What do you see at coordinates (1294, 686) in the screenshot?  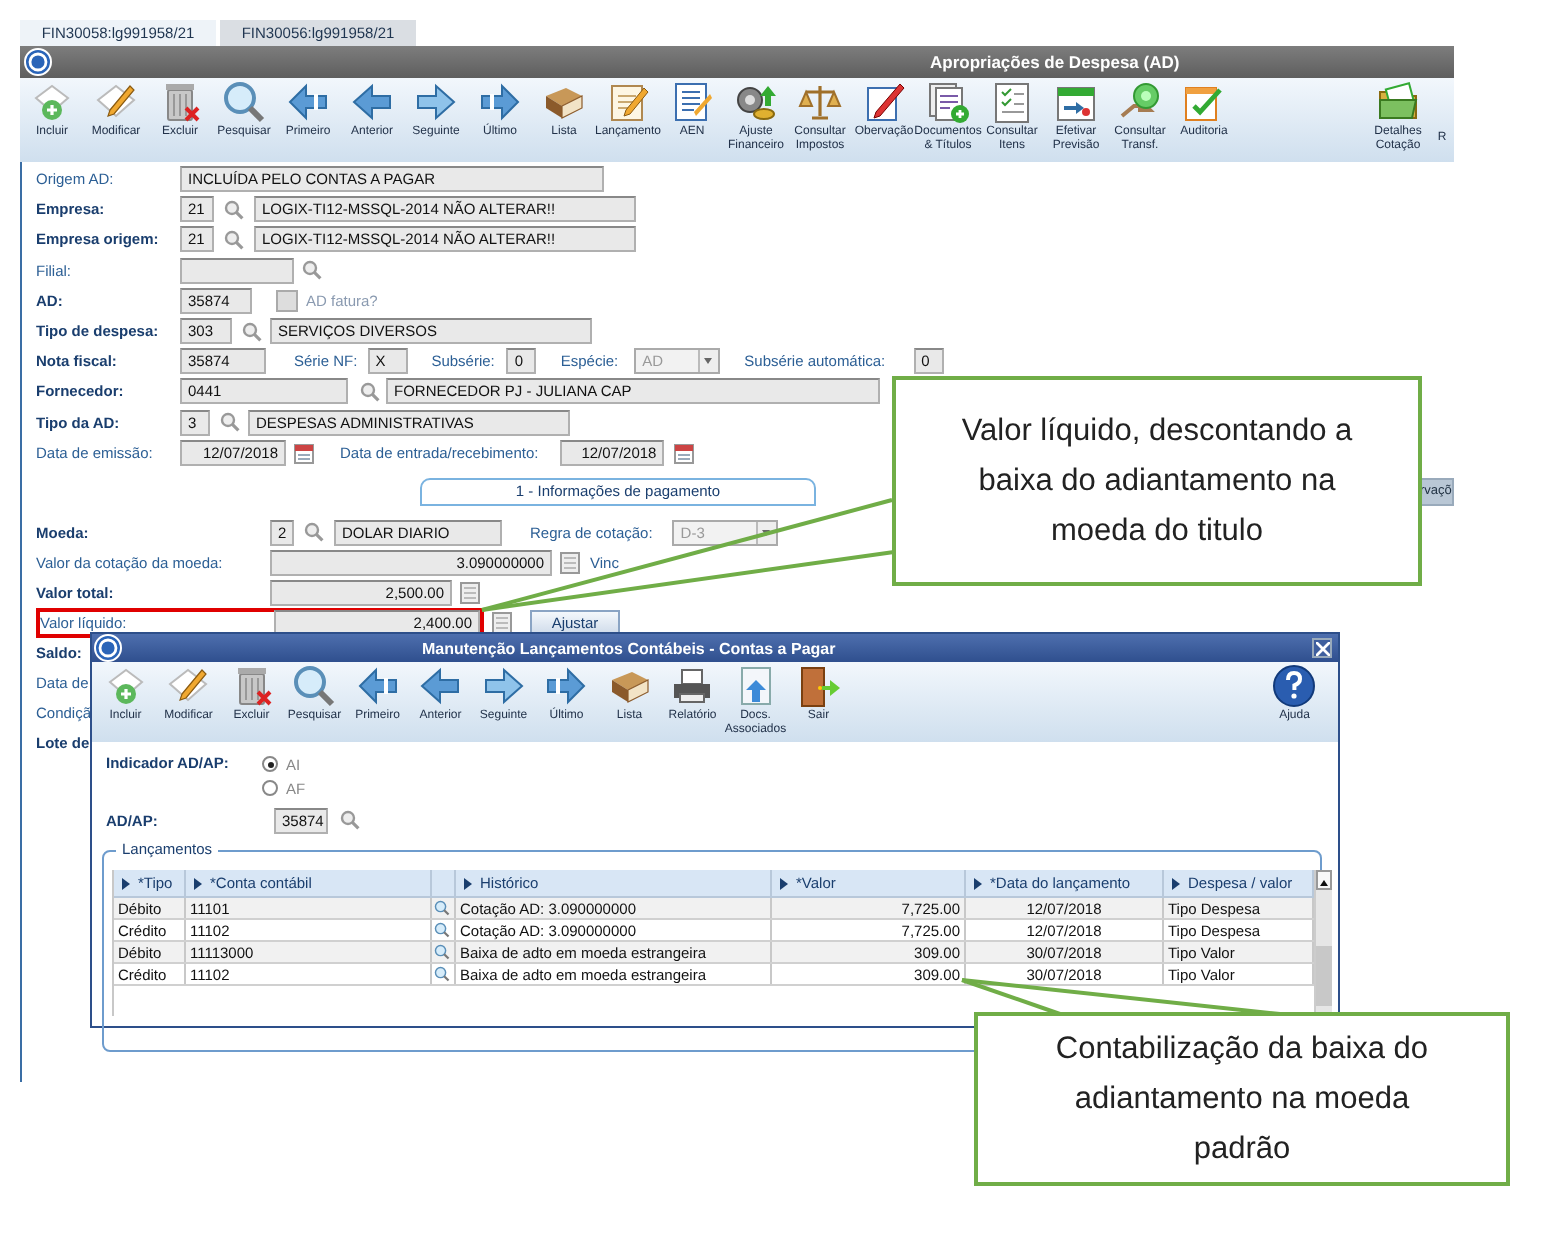 I see `help-icon` at bounding box center [1294, 686].